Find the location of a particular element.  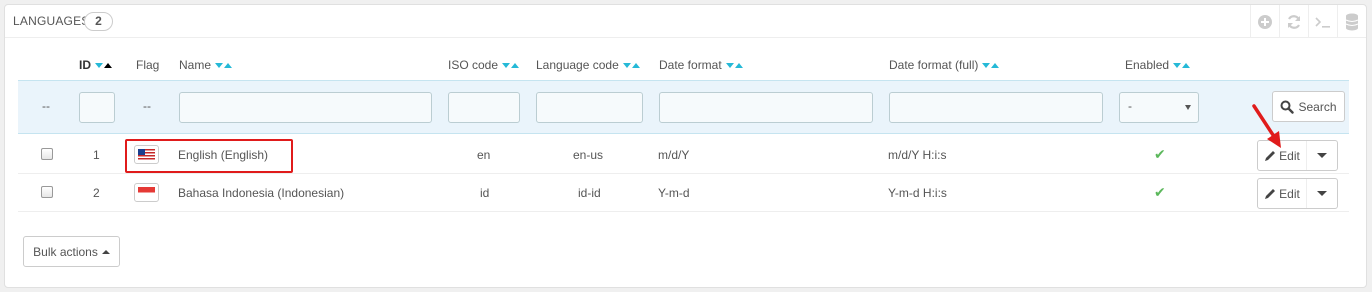

row-date-format: m/d/Y is located at coordinates (674, 155).